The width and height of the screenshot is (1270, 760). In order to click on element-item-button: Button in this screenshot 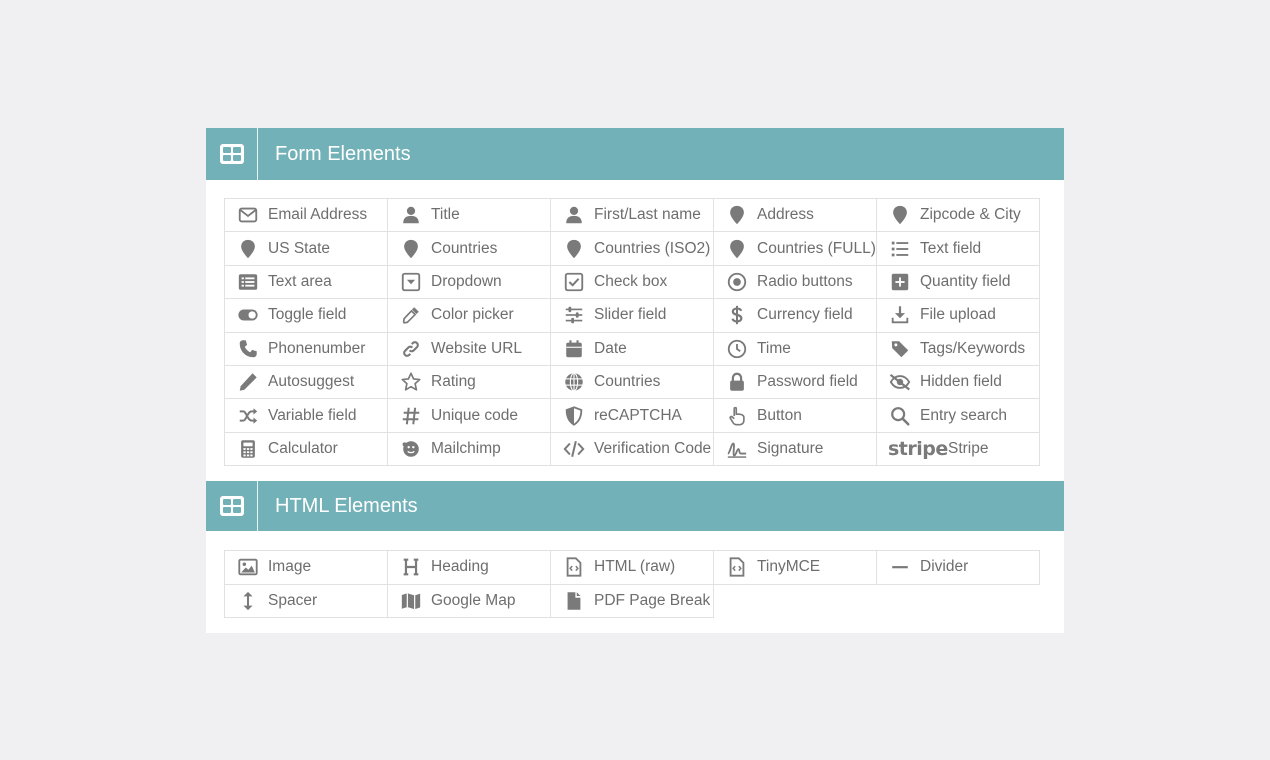, I will do `click(795, 415)`.